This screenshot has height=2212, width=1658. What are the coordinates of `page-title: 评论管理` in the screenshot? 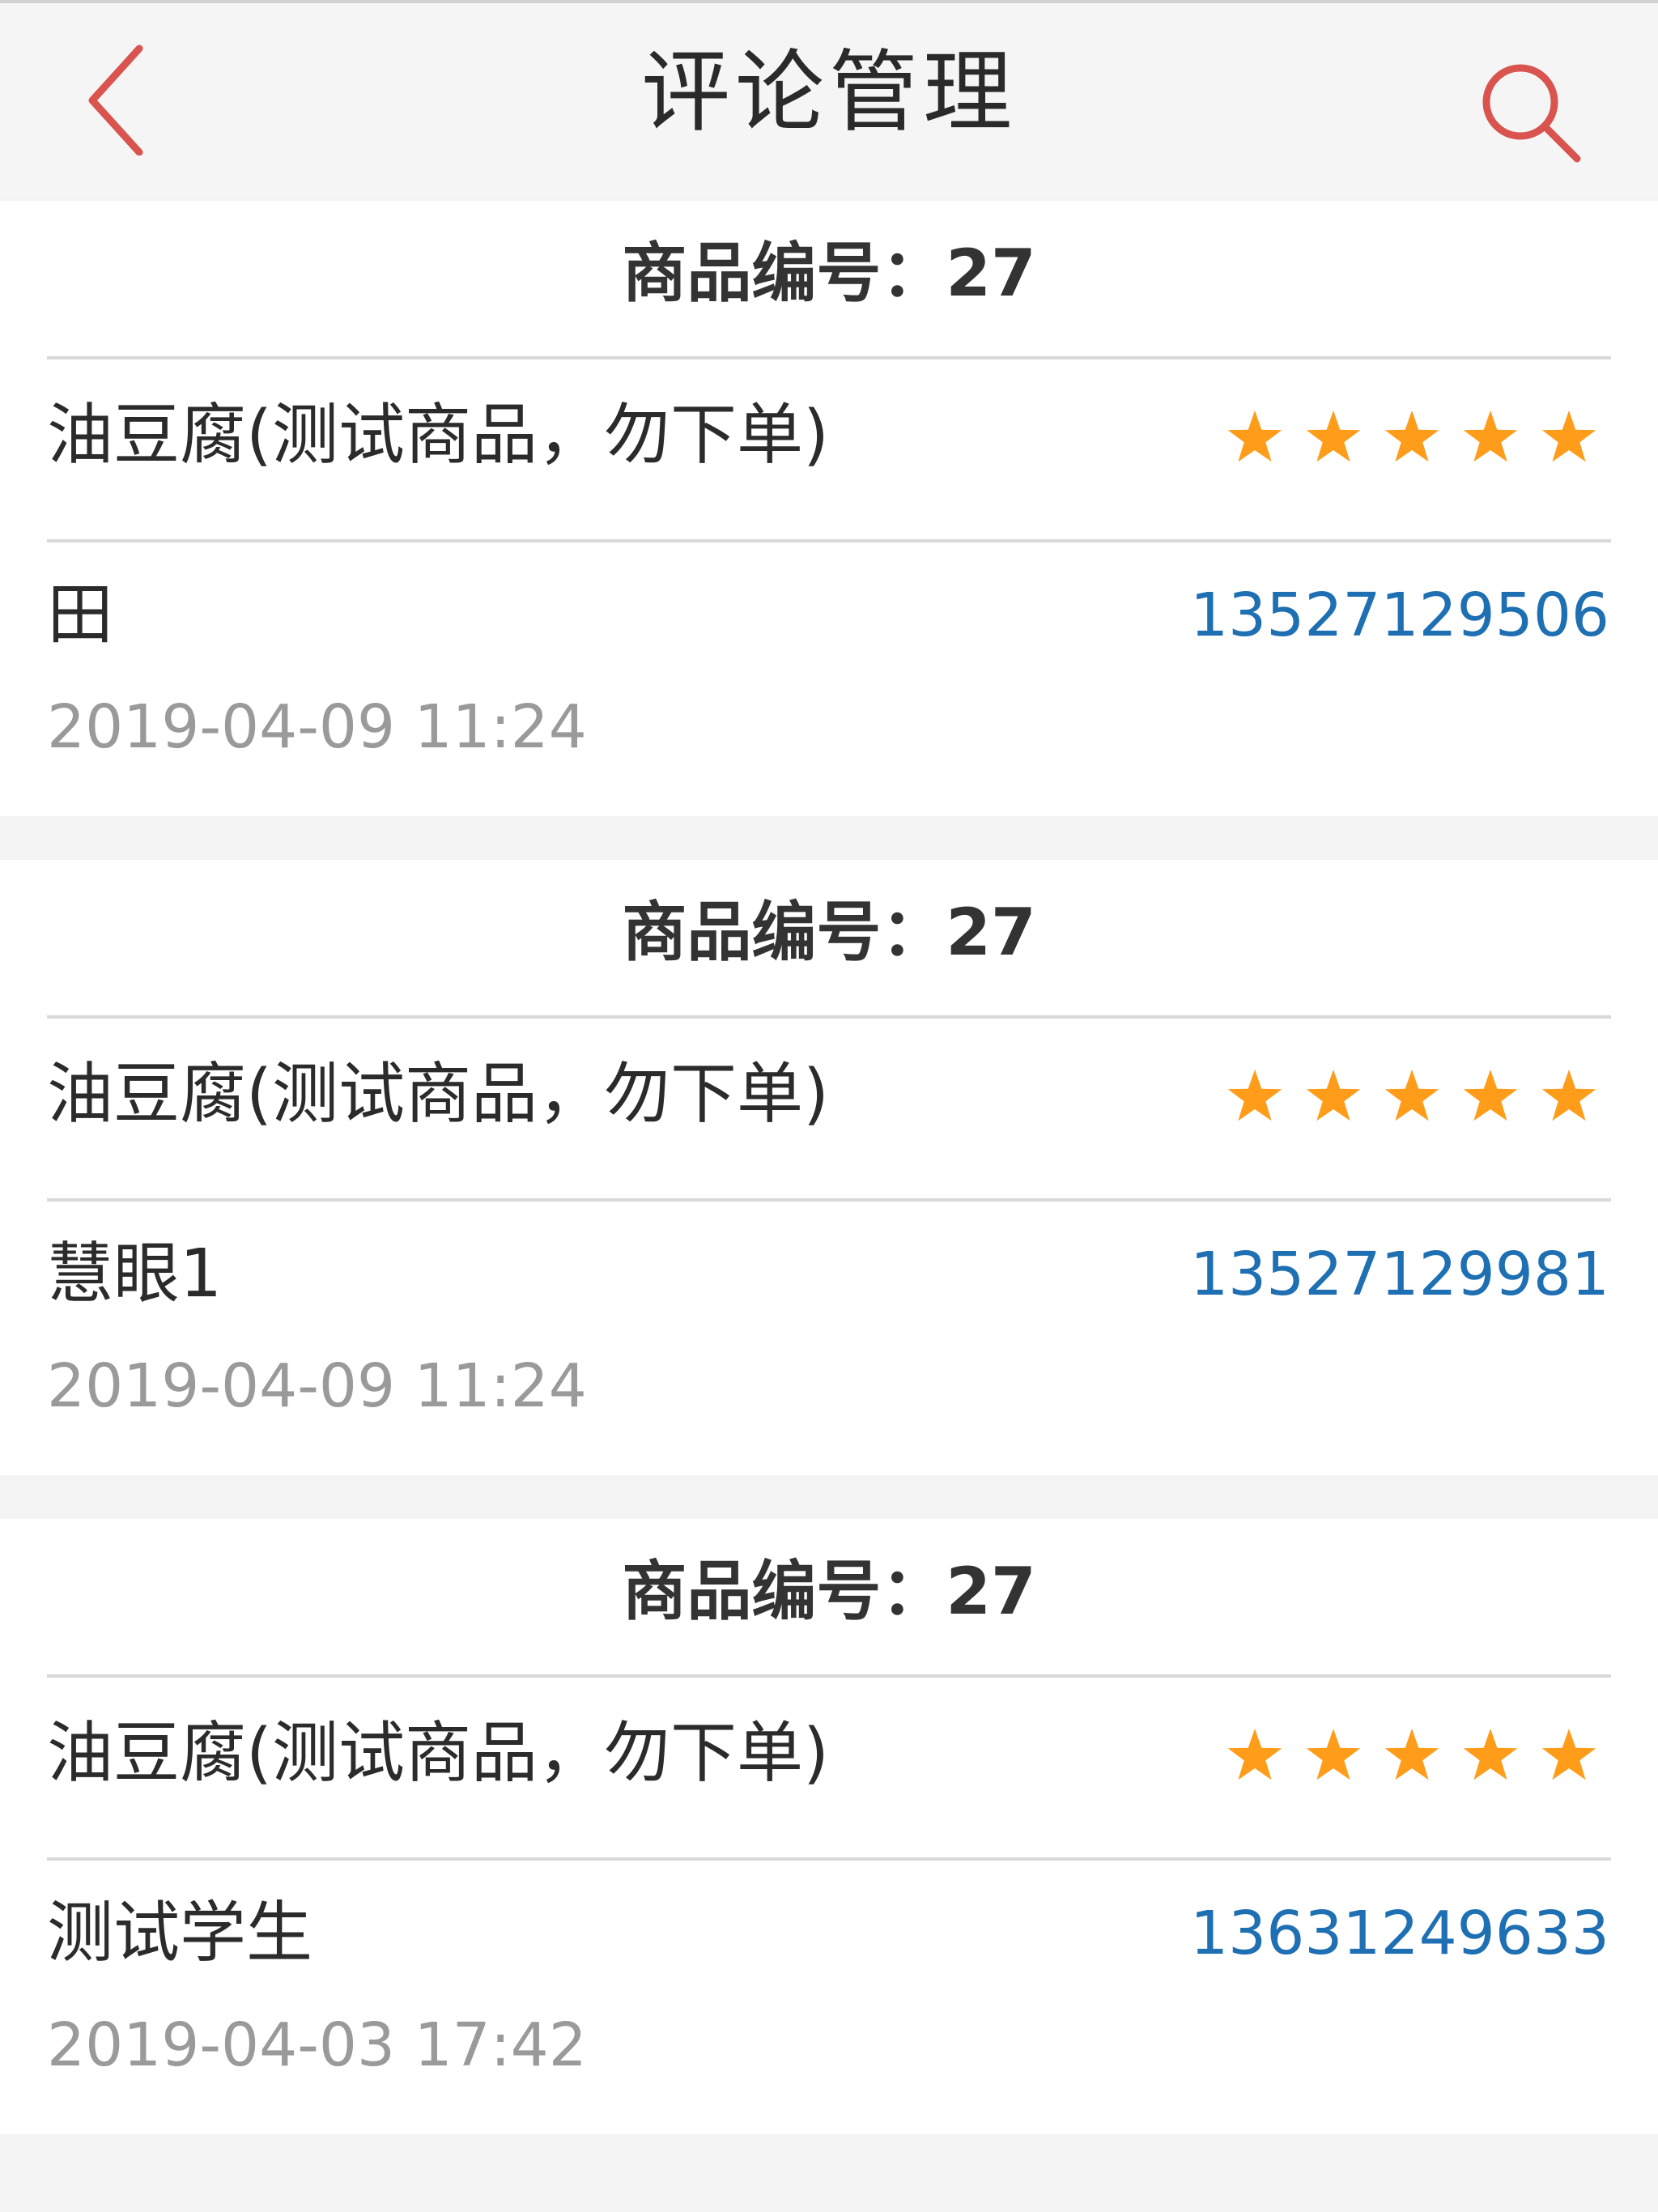 It's located at (829, 92).